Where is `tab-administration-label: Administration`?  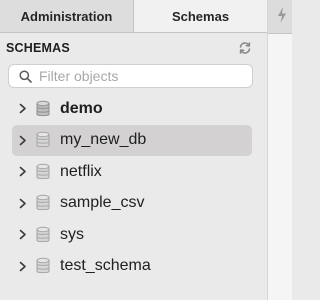
tab-administration-label: Administration is located at coordinates (66, 16).